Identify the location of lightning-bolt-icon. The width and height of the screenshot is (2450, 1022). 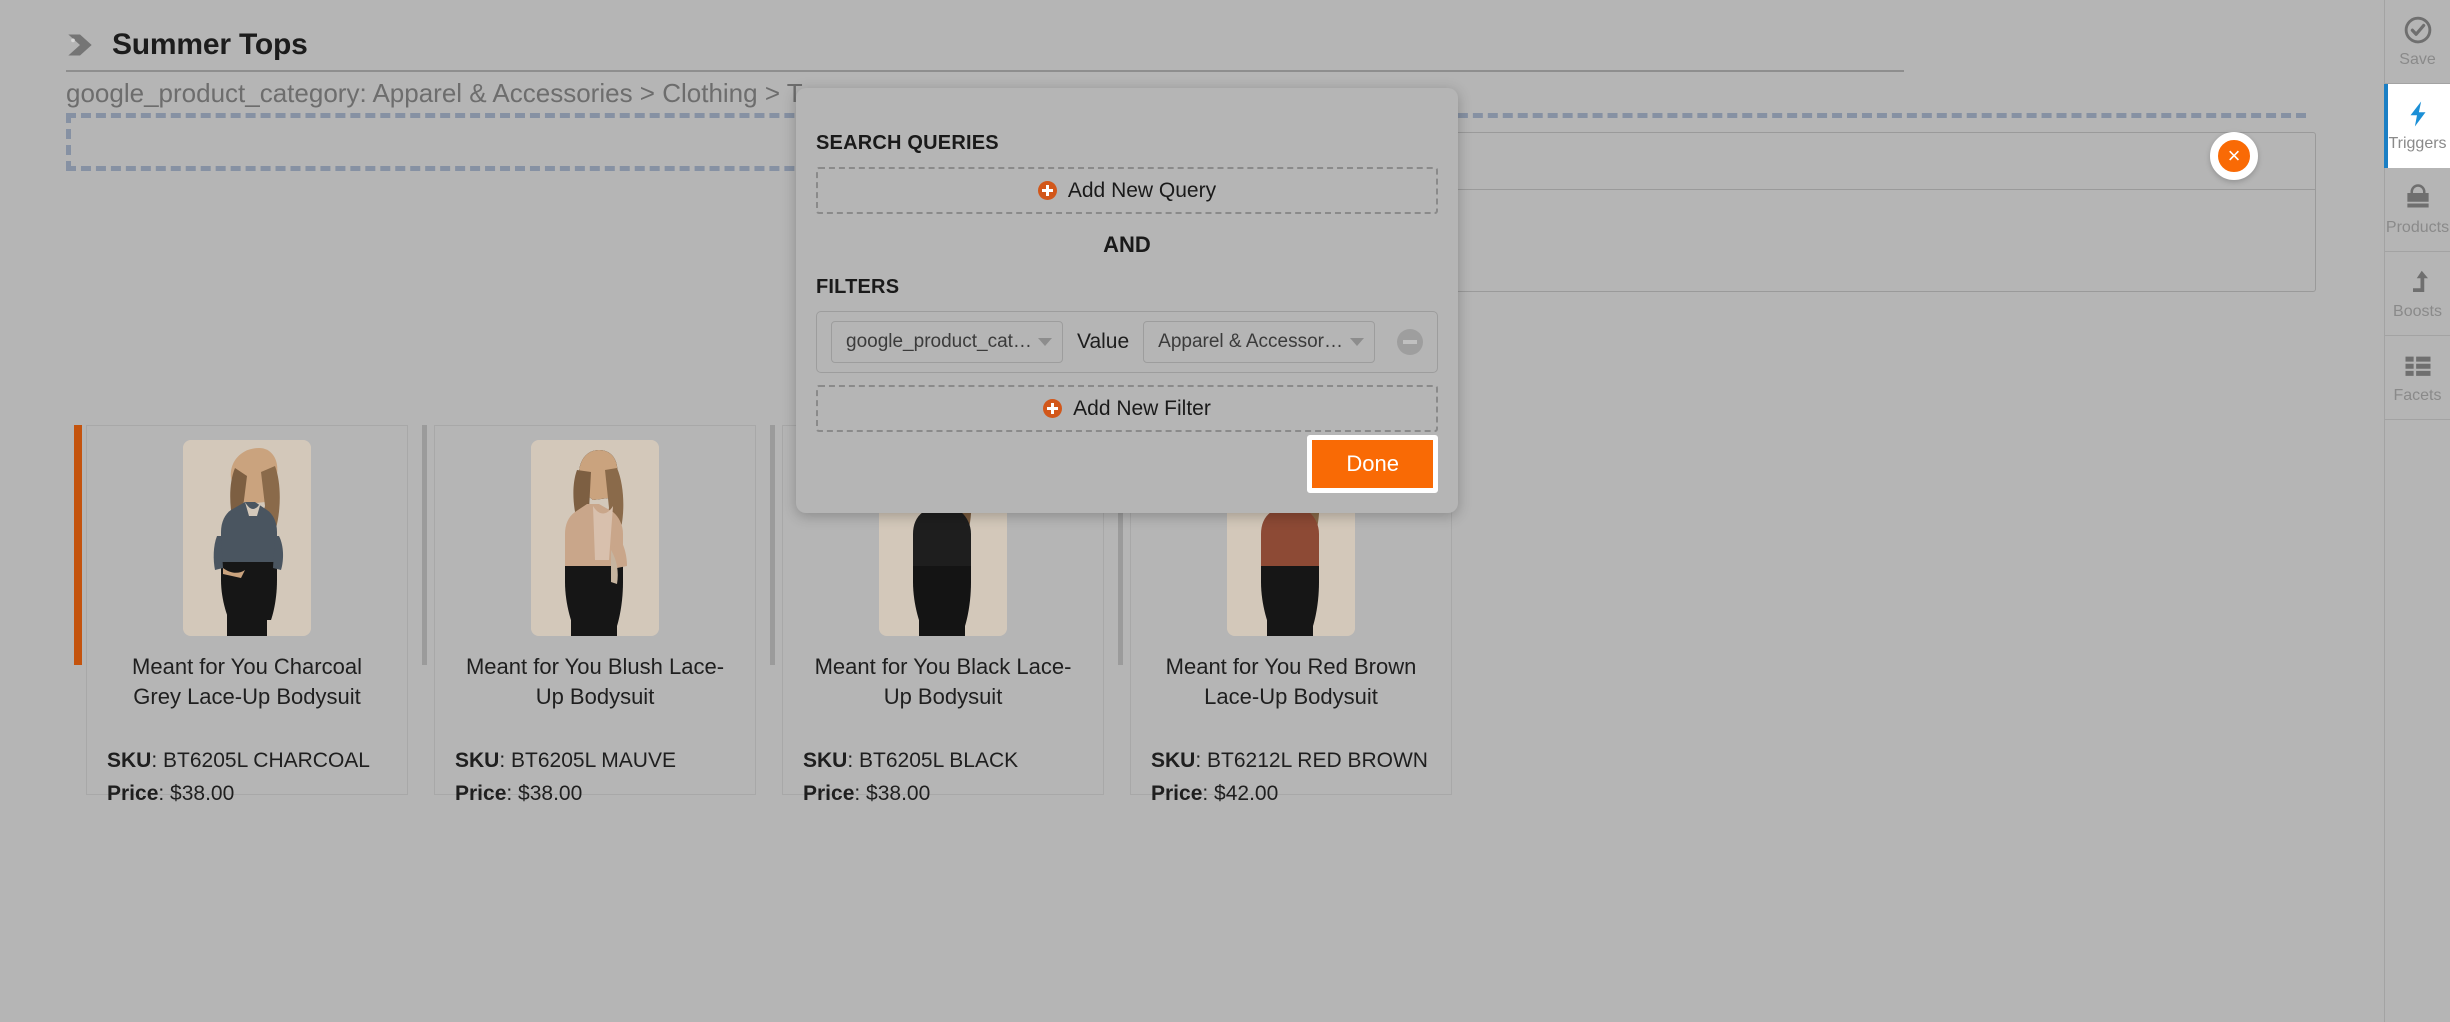
(2418, 114).